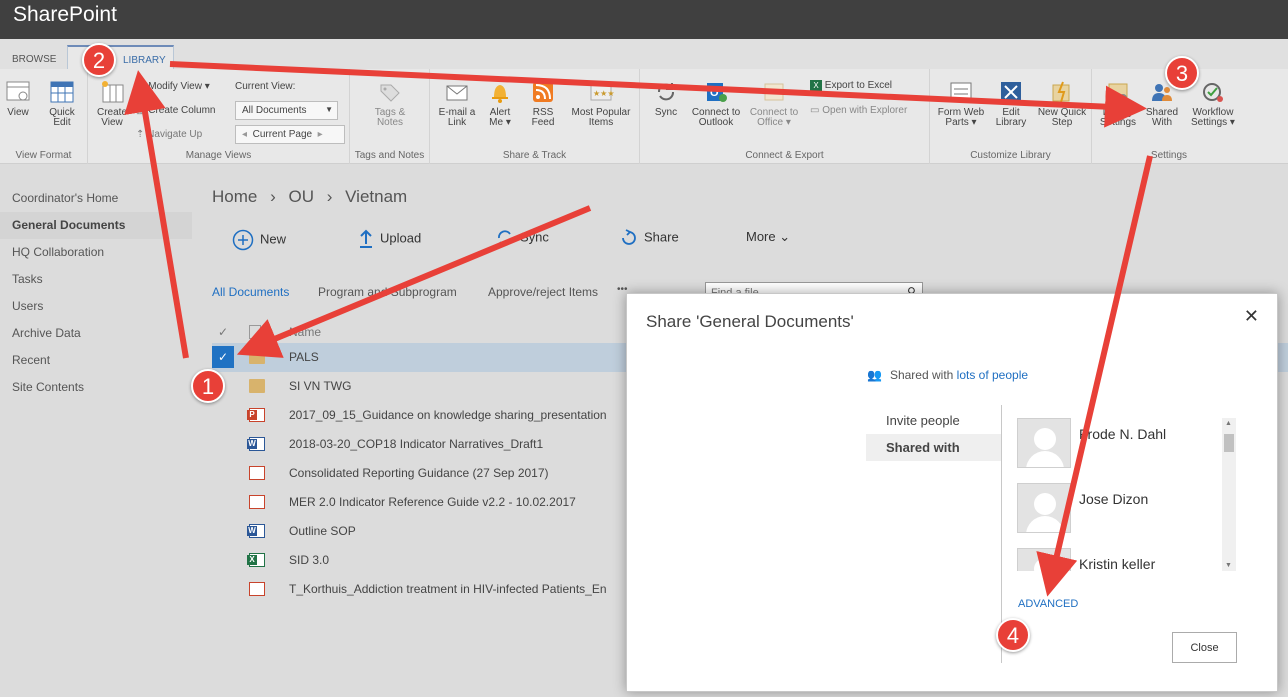 This screenshot has height=697, width=1288. I want to click on arrow-to-library-tab, so click(156, 214).